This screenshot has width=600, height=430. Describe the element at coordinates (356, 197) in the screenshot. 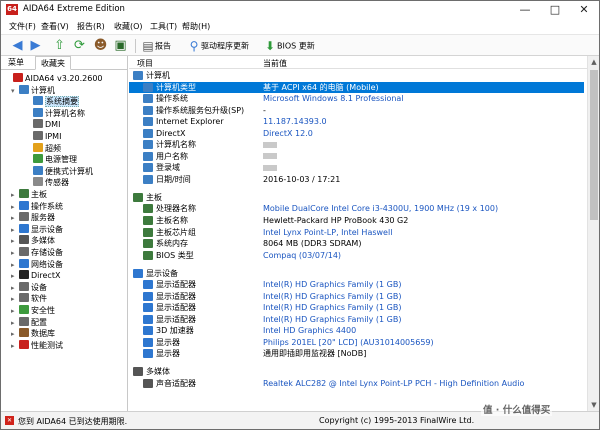

I see `section-header: 主板` at that location.